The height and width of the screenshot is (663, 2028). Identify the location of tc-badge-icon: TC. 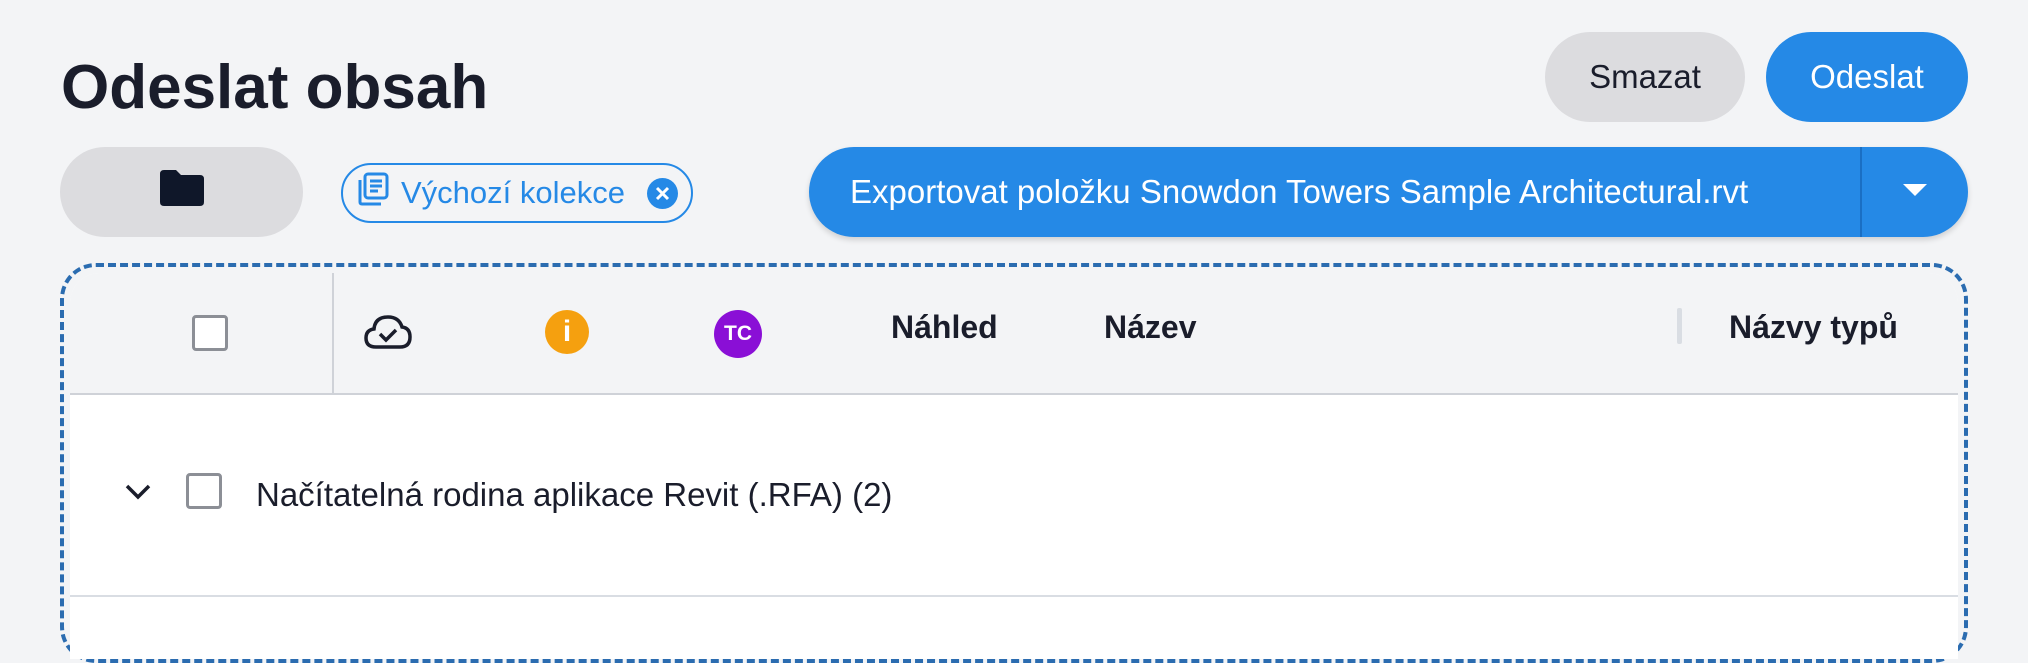
(738, 334).